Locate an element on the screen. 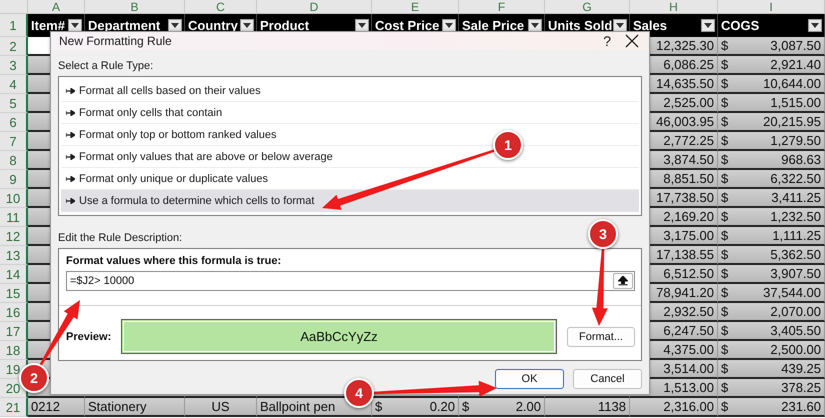 The image size is (825, 418). row-number: 13 is located at coordinates (14, 255).